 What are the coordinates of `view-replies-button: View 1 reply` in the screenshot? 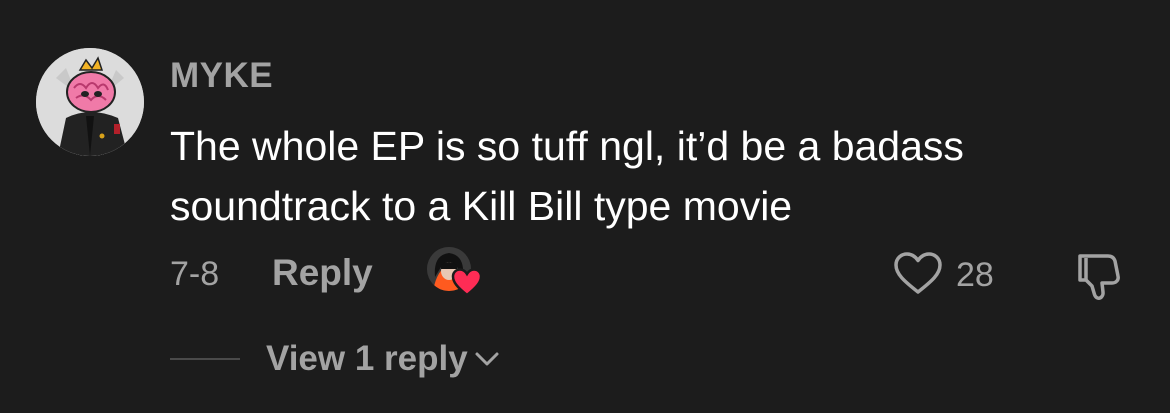 It's located at (384, 359).